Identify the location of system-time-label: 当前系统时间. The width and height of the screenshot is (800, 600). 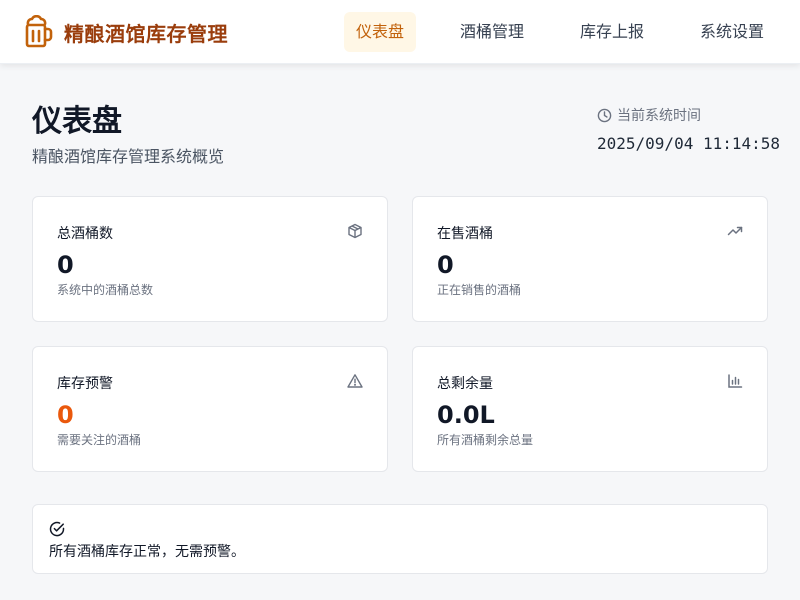
(649, 115).